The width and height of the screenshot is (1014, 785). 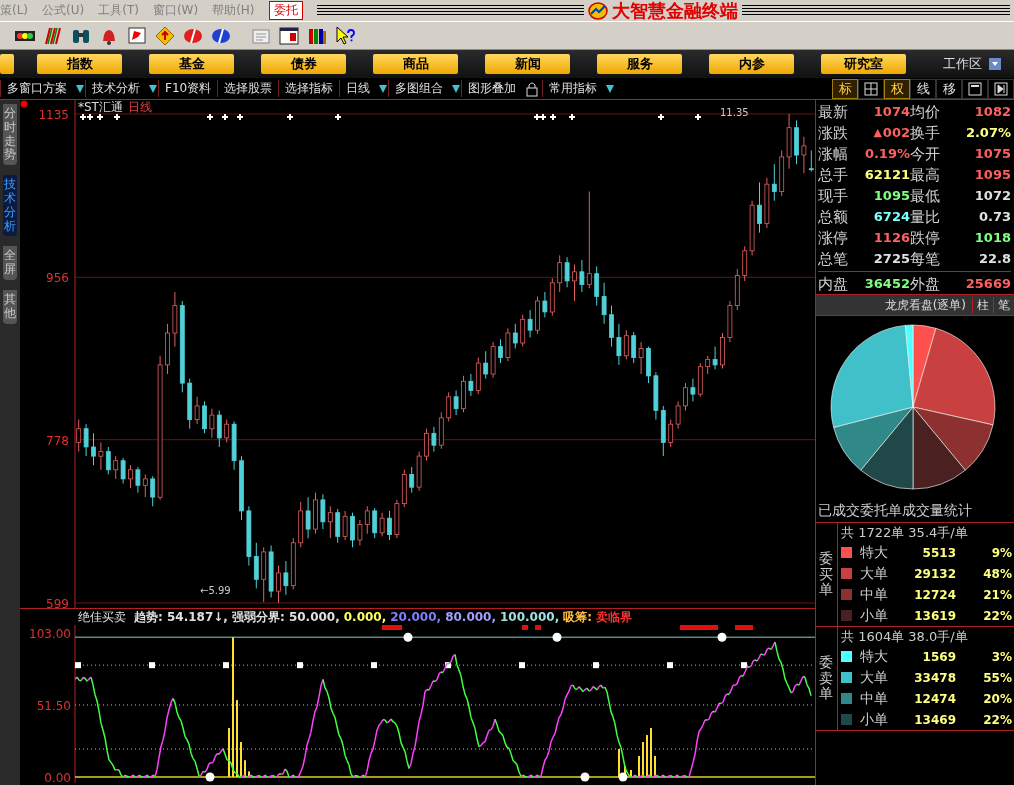 I want to click on panel-tab: 笔, so click(x=1003, y=305).